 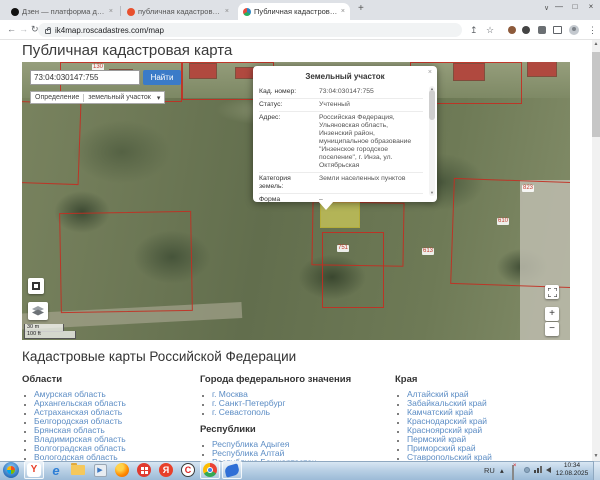 I want to click on field-label: Кад. номер:, so click(x=278, y=91).